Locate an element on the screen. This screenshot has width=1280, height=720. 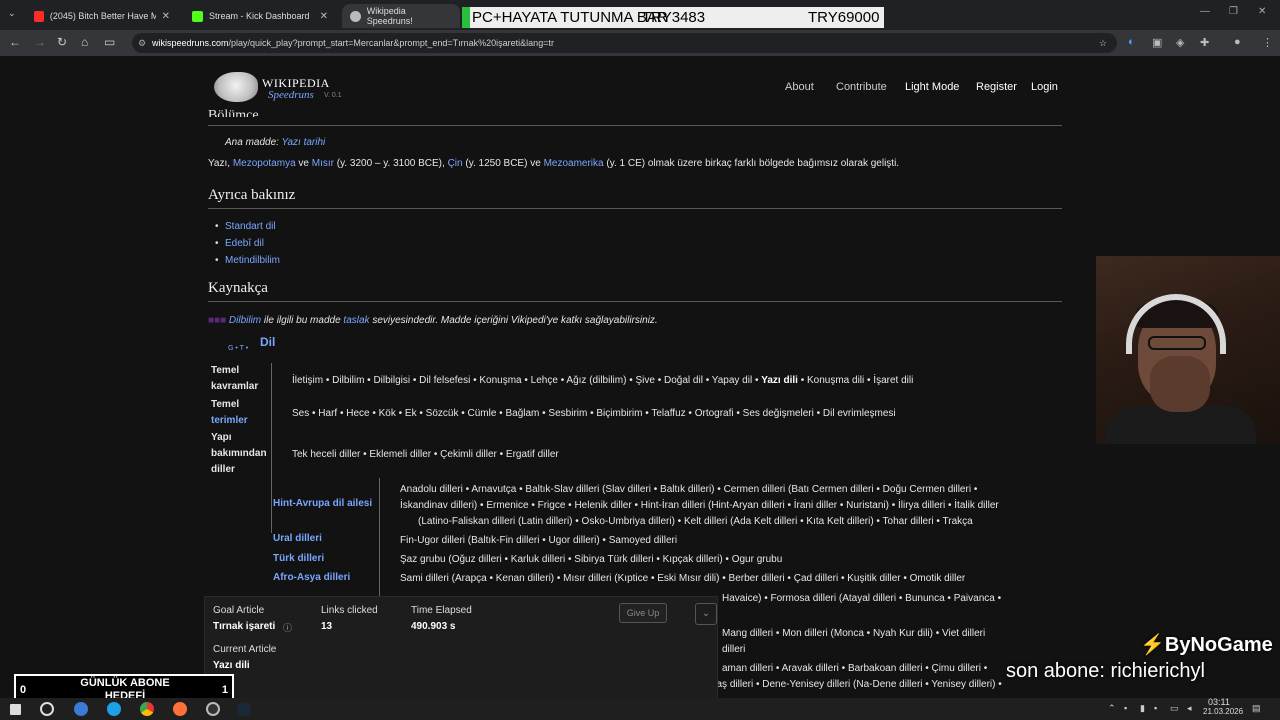
wikipedia-globe-logo is located at coordinates (236, 87).